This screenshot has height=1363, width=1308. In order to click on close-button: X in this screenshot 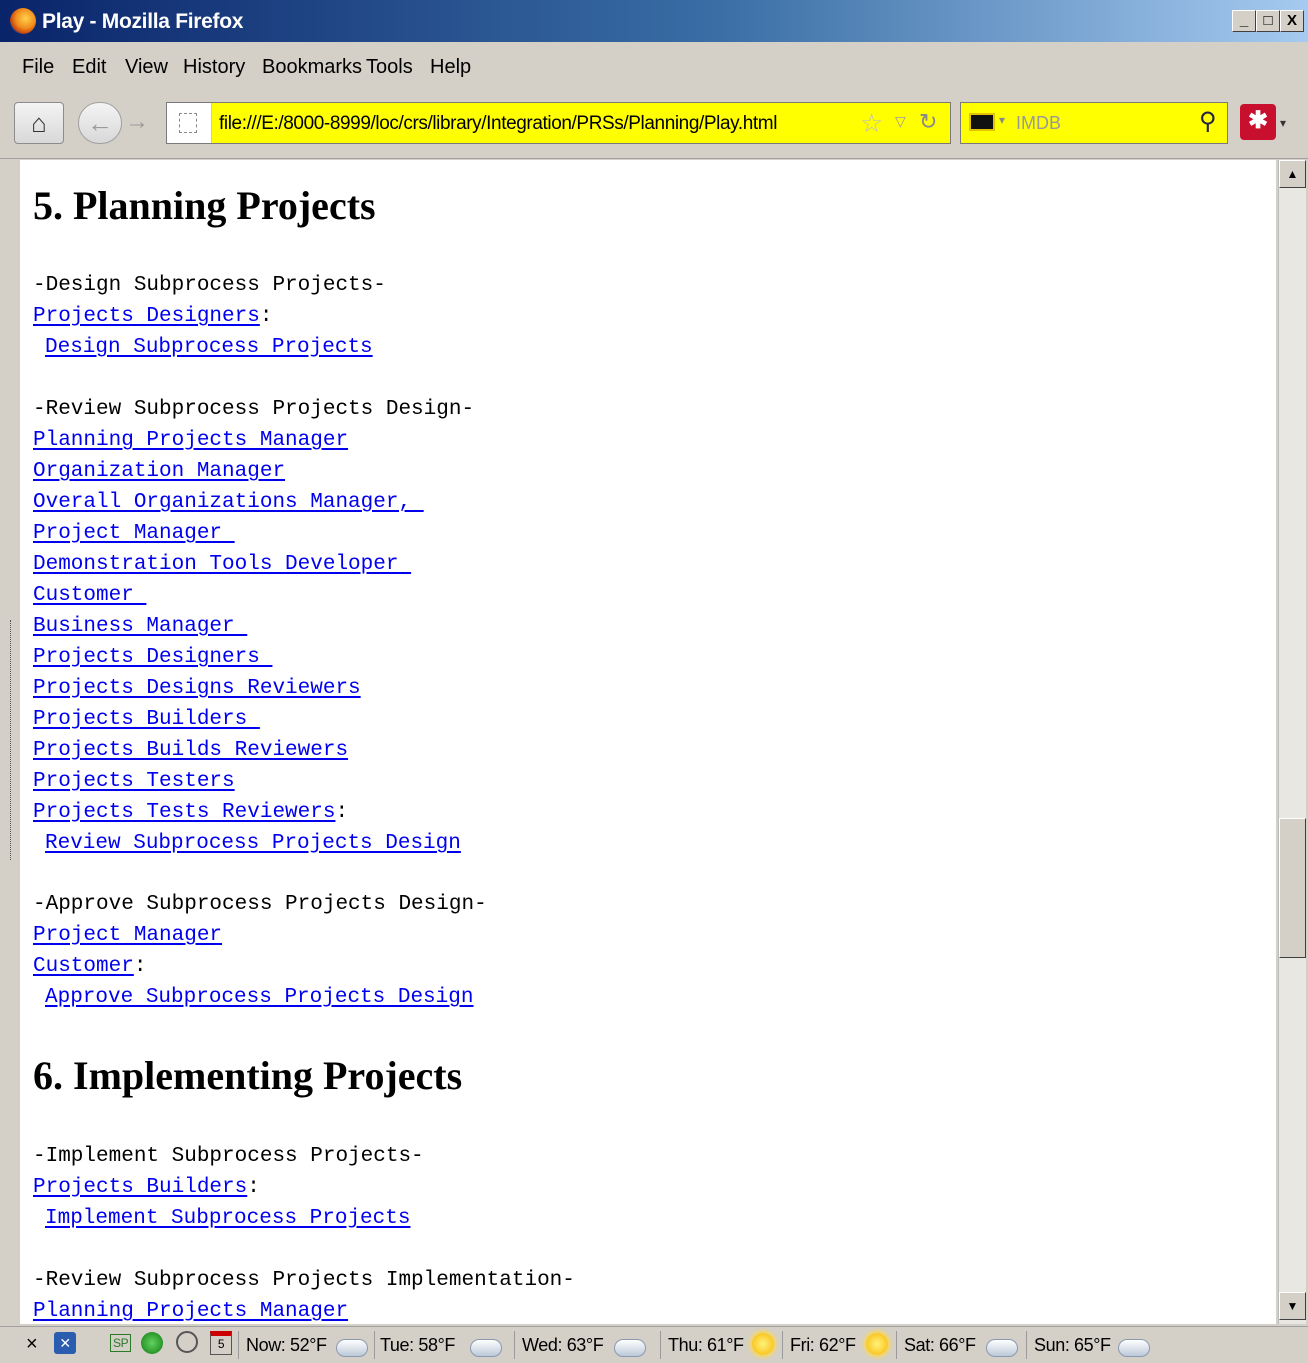, I will do `click(1292, 21)`.